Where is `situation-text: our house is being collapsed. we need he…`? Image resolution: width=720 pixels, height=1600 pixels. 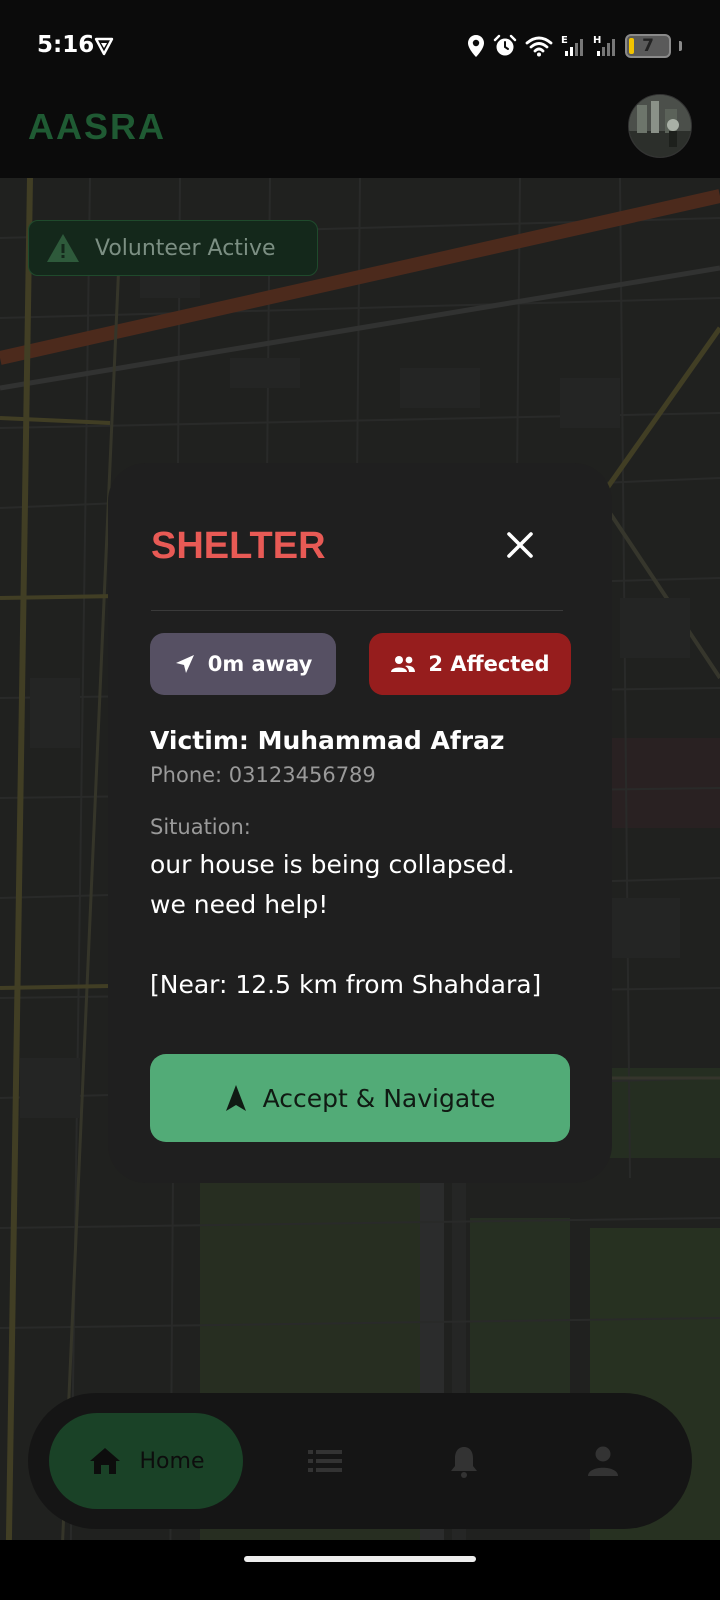
situation-text: our house is being collapsed. we need he… is located at coordinates (346, 924).